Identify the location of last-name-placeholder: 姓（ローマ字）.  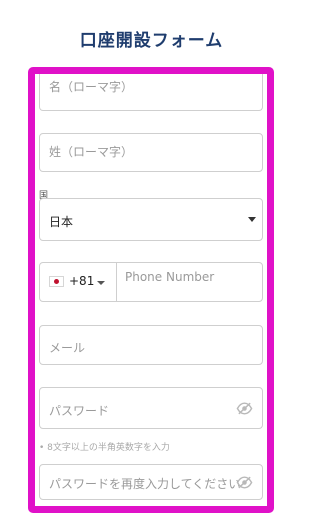
(91, 152).